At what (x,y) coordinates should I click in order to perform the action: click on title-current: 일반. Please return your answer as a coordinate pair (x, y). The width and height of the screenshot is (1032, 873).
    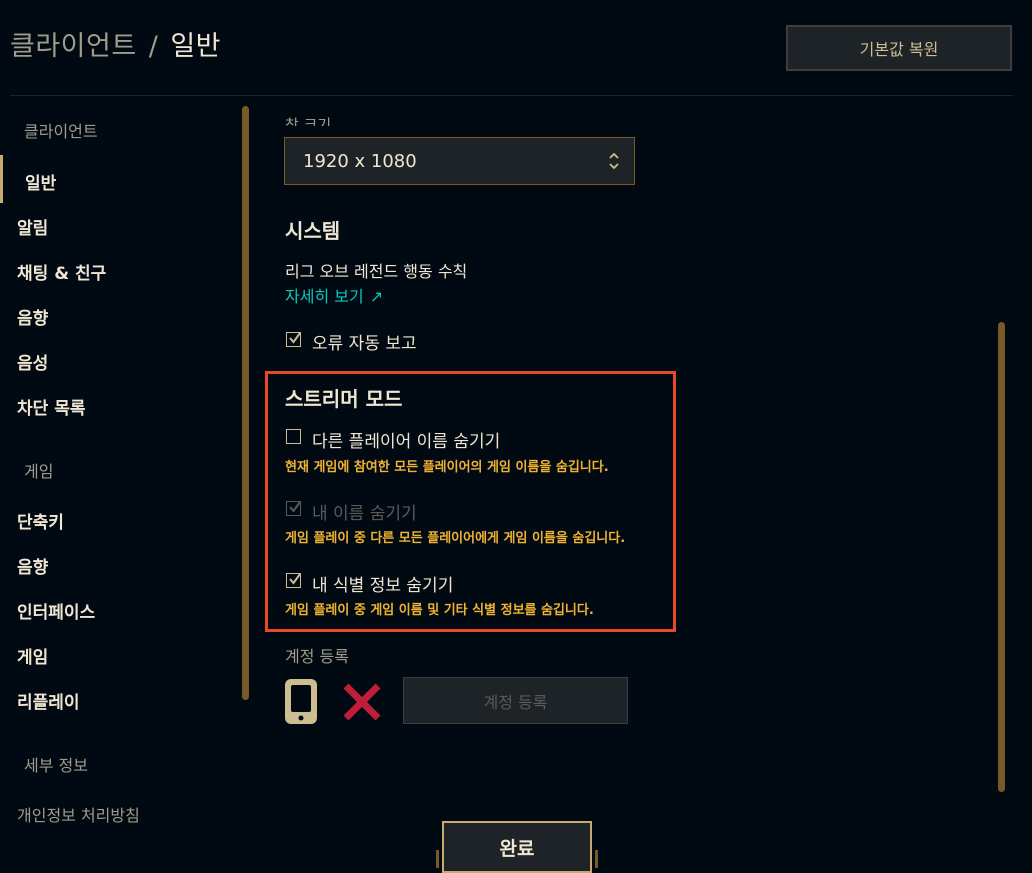
    Looking at the image, I should click on (195, 46).